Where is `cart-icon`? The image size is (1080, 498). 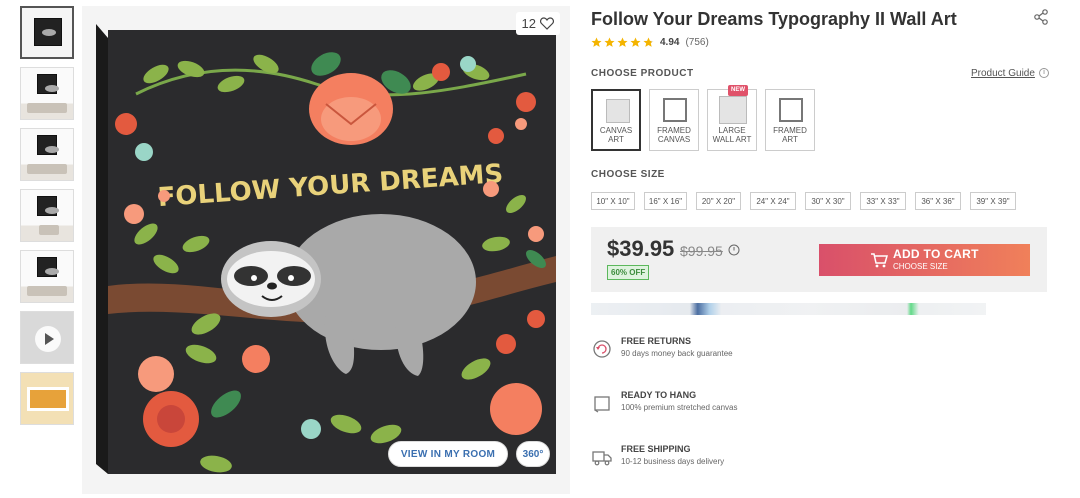 cart-icon is located at coordinates (879, 260).